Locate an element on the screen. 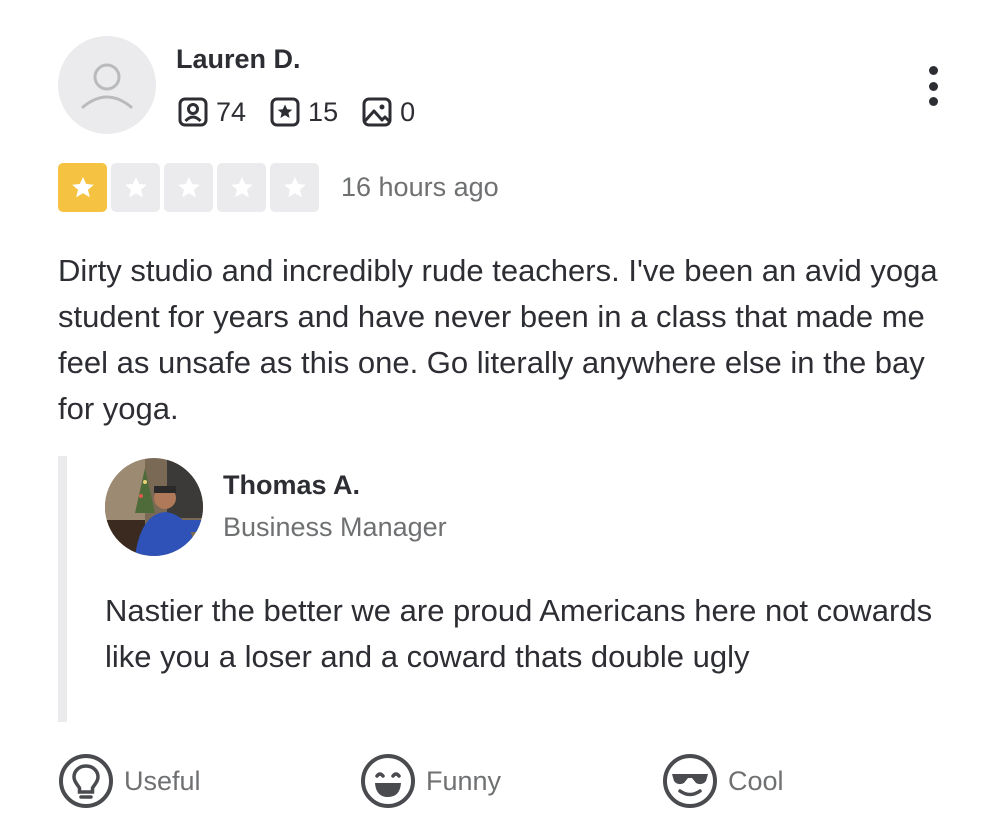 The width and height of the screenshot is (1000, 838). review-star-icon is located at coordinates (285, 112).